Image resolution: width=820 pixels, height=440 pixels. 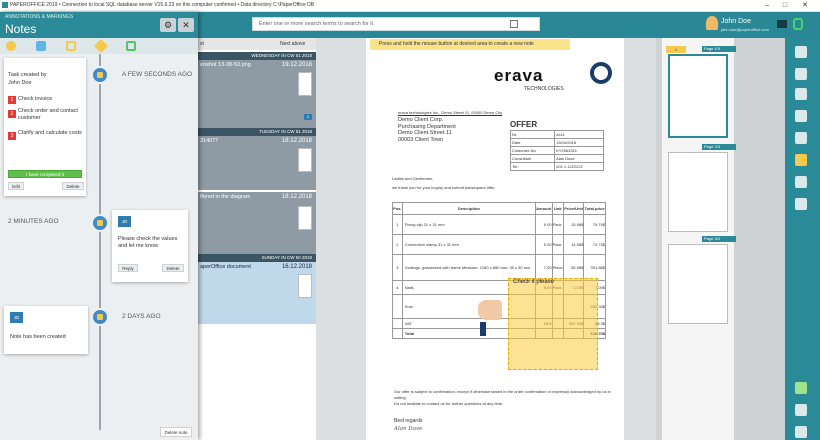 What do you see at coordinates (157, 74) in the screenshot?
I see `timestamp: A FEW SECONDS AGO` at bounding box center [157, 74].